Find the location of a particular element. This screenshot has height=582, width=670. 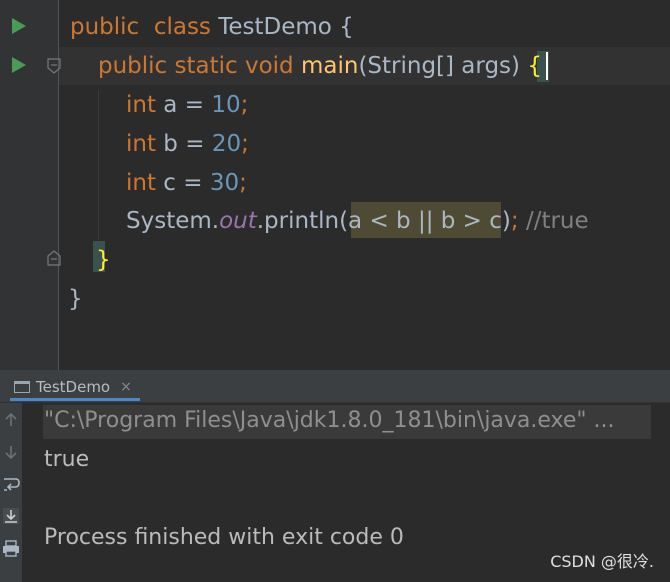

open-brace-token: { is located at coordinates (534, 66).